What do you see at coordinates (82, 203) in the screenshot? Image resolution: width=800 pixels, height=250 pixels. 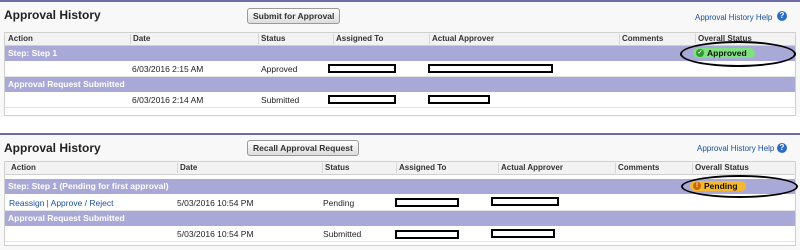 I see `approve-reject-link: Approve / Reject` at bounding box center [82, 203].